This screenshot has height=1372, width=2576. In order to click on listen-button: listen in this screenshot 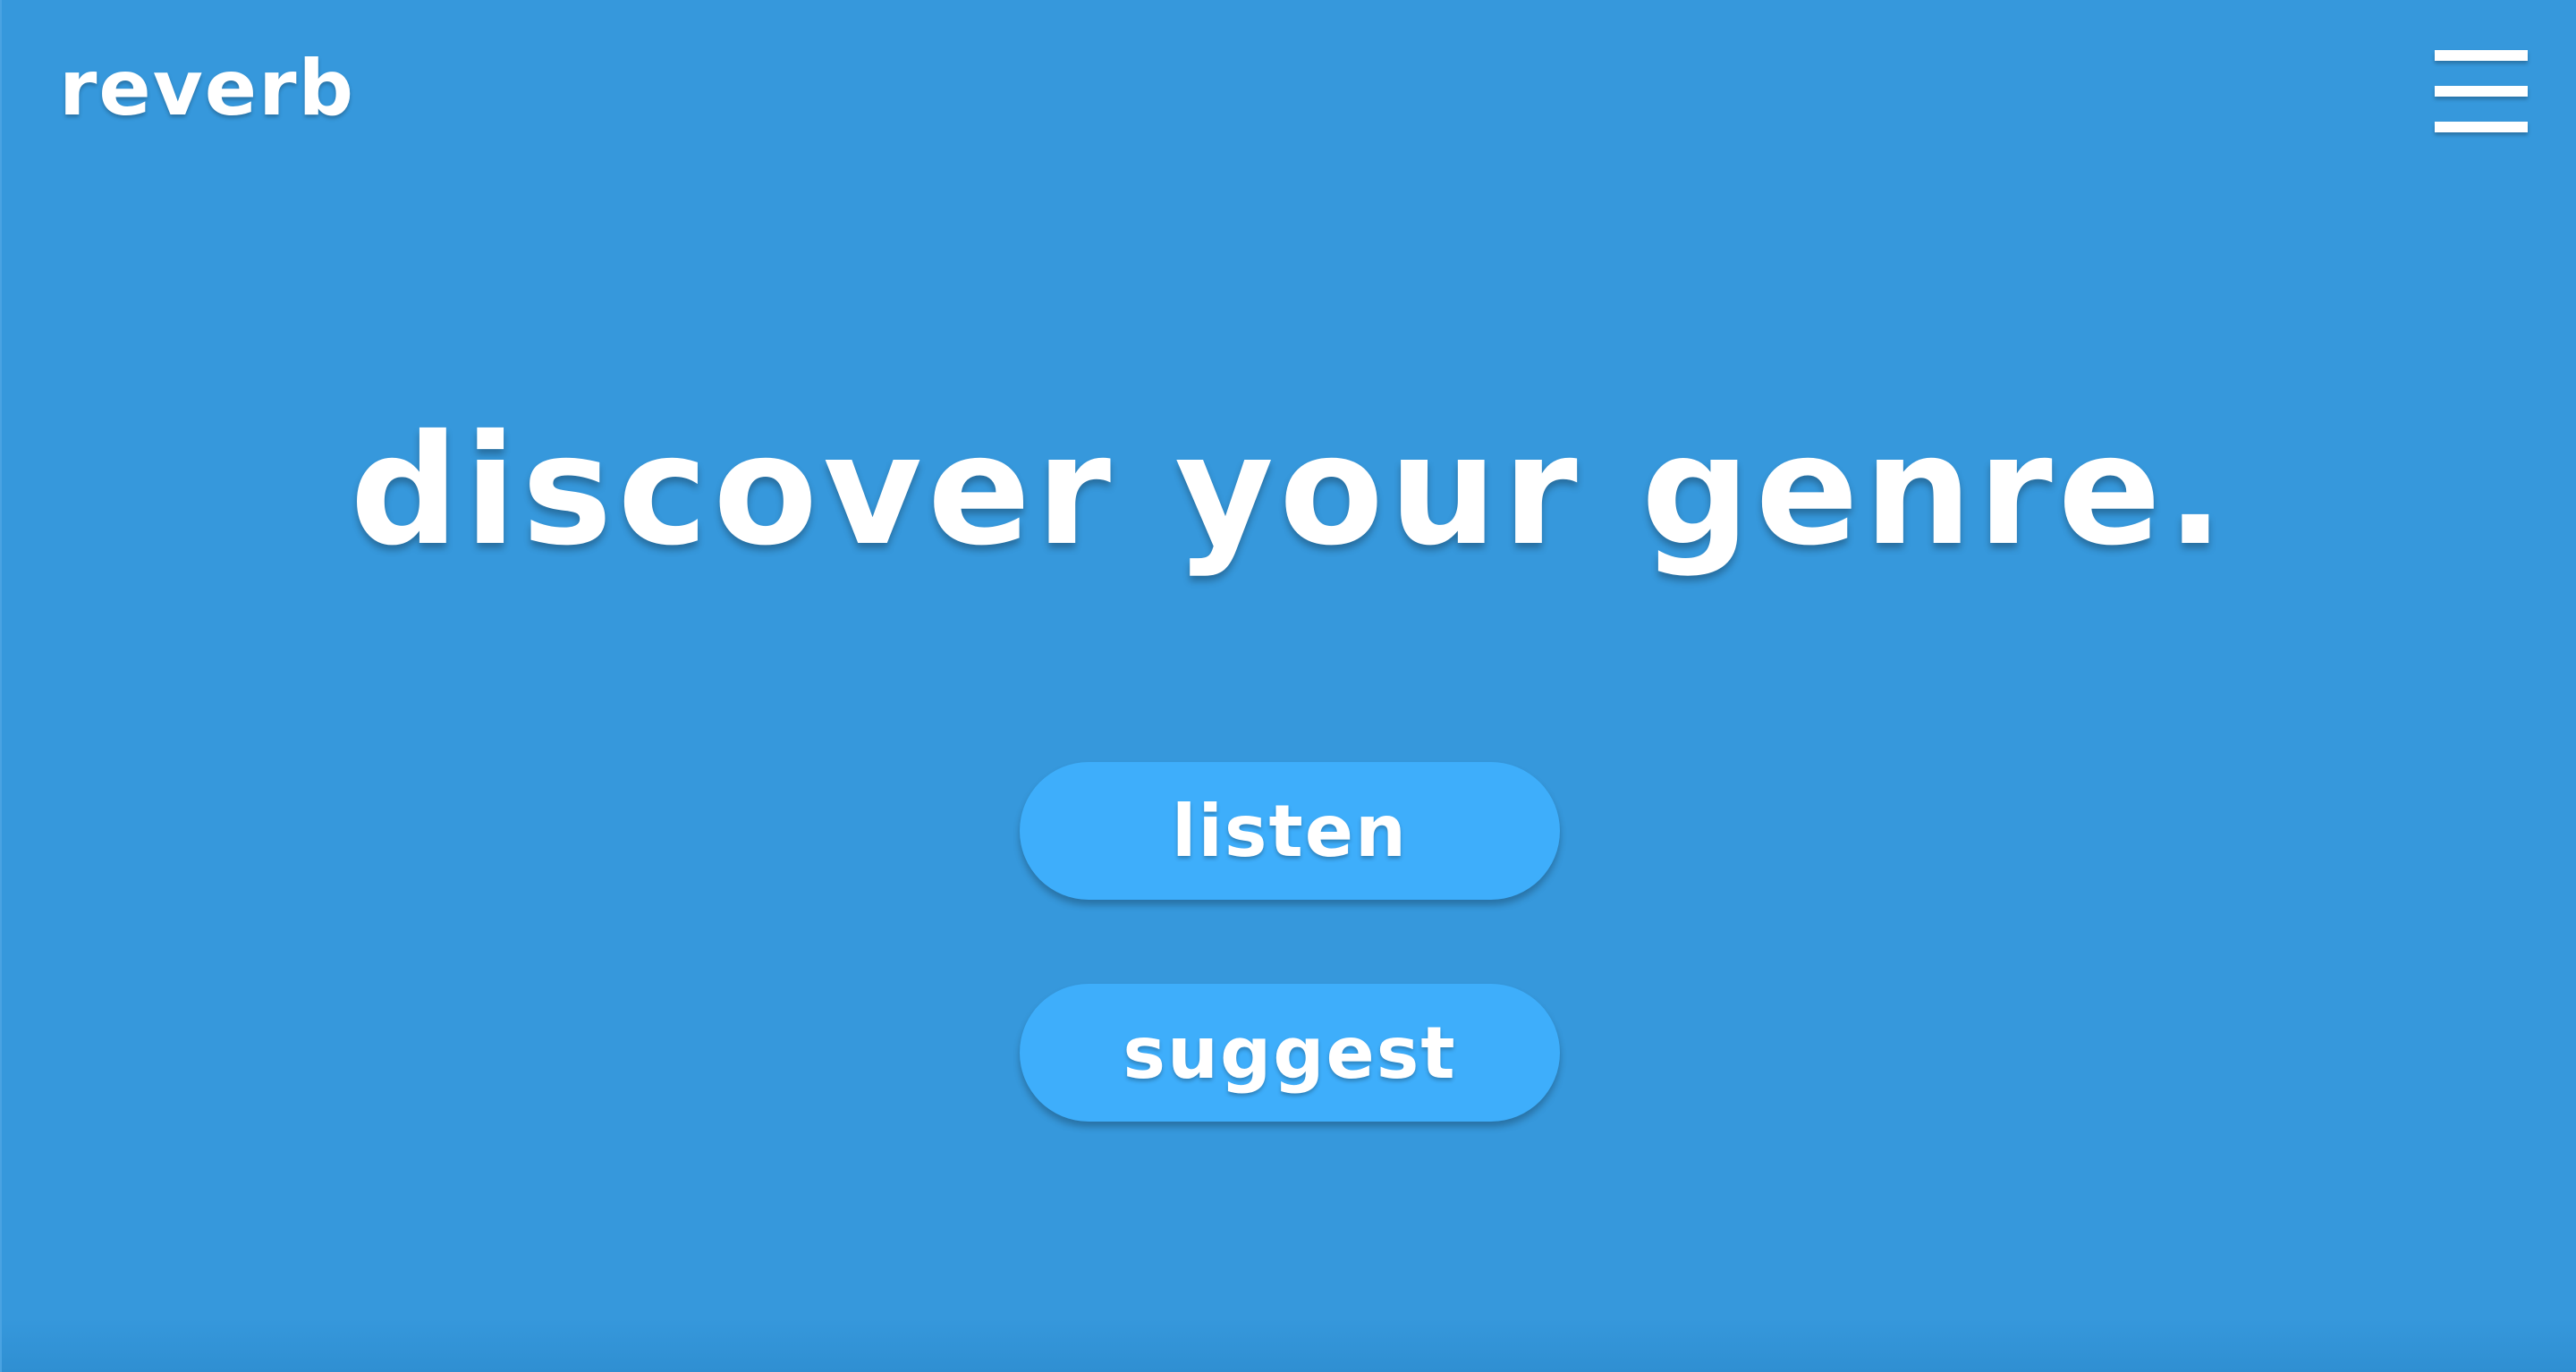, I will do `click(1290, 831)`.